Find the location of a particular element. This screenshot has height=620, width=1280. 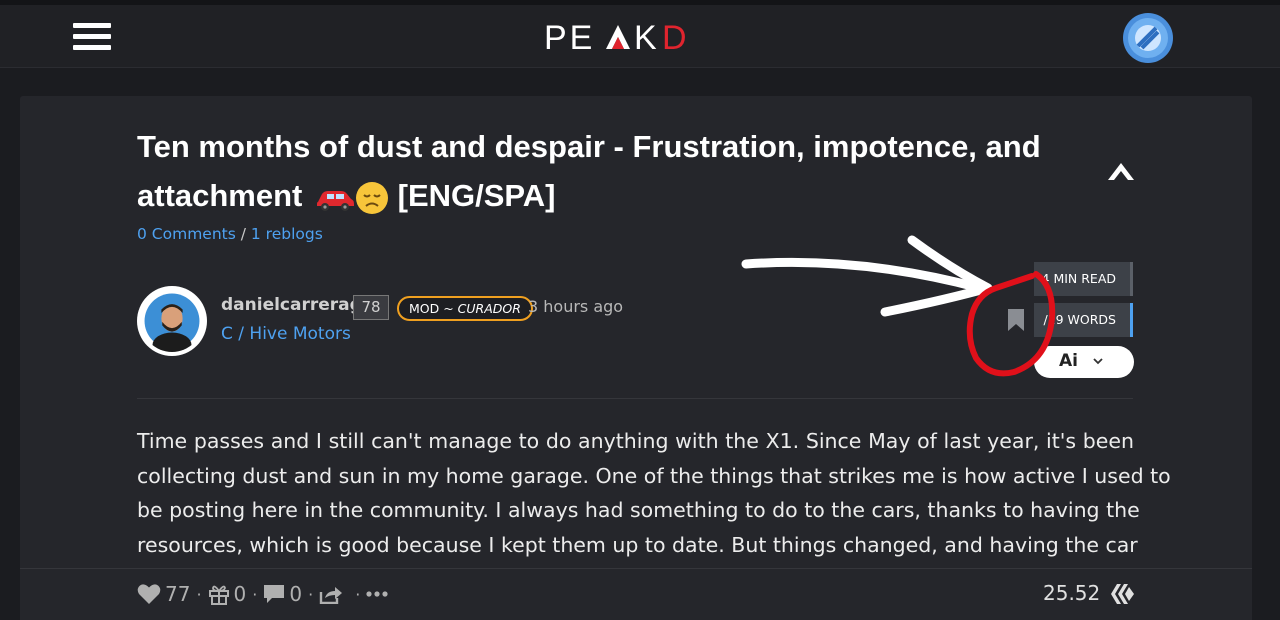

reputation-badge: 78 is located at coordinates (371, 307).